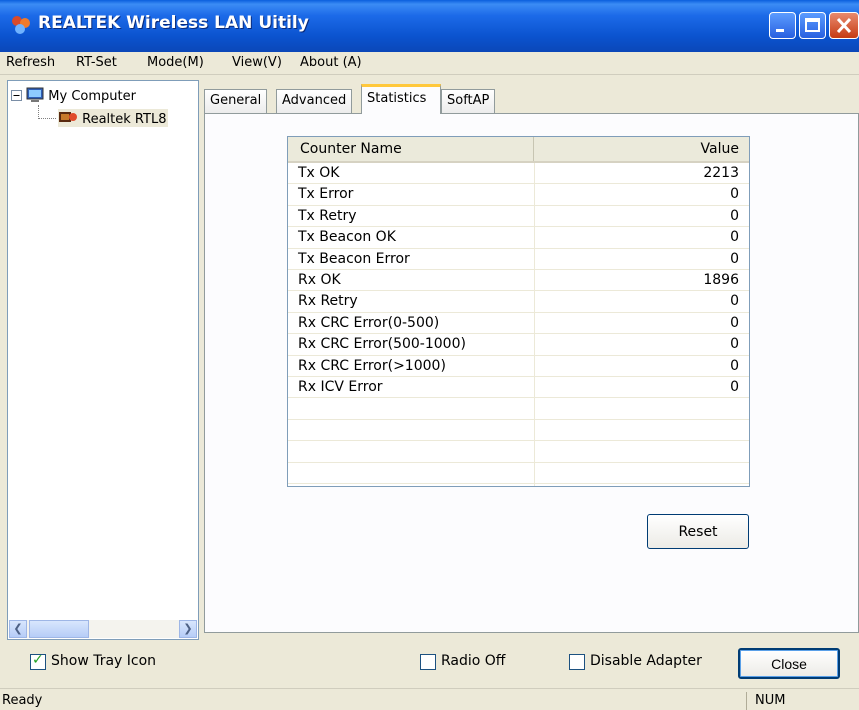  Describe the element at coordinates (698, 531) in the screenshot. I see `reset-button: Reset` at that location.